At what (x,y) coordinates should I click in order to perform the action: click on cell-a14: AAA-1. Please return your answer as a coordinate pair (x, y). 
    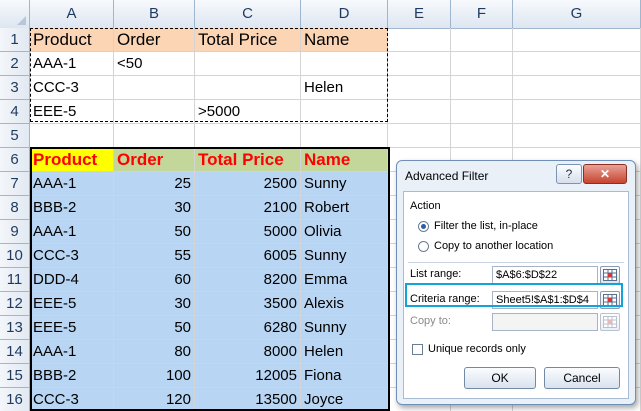
    Looking at the image, I should click on (72, 352).